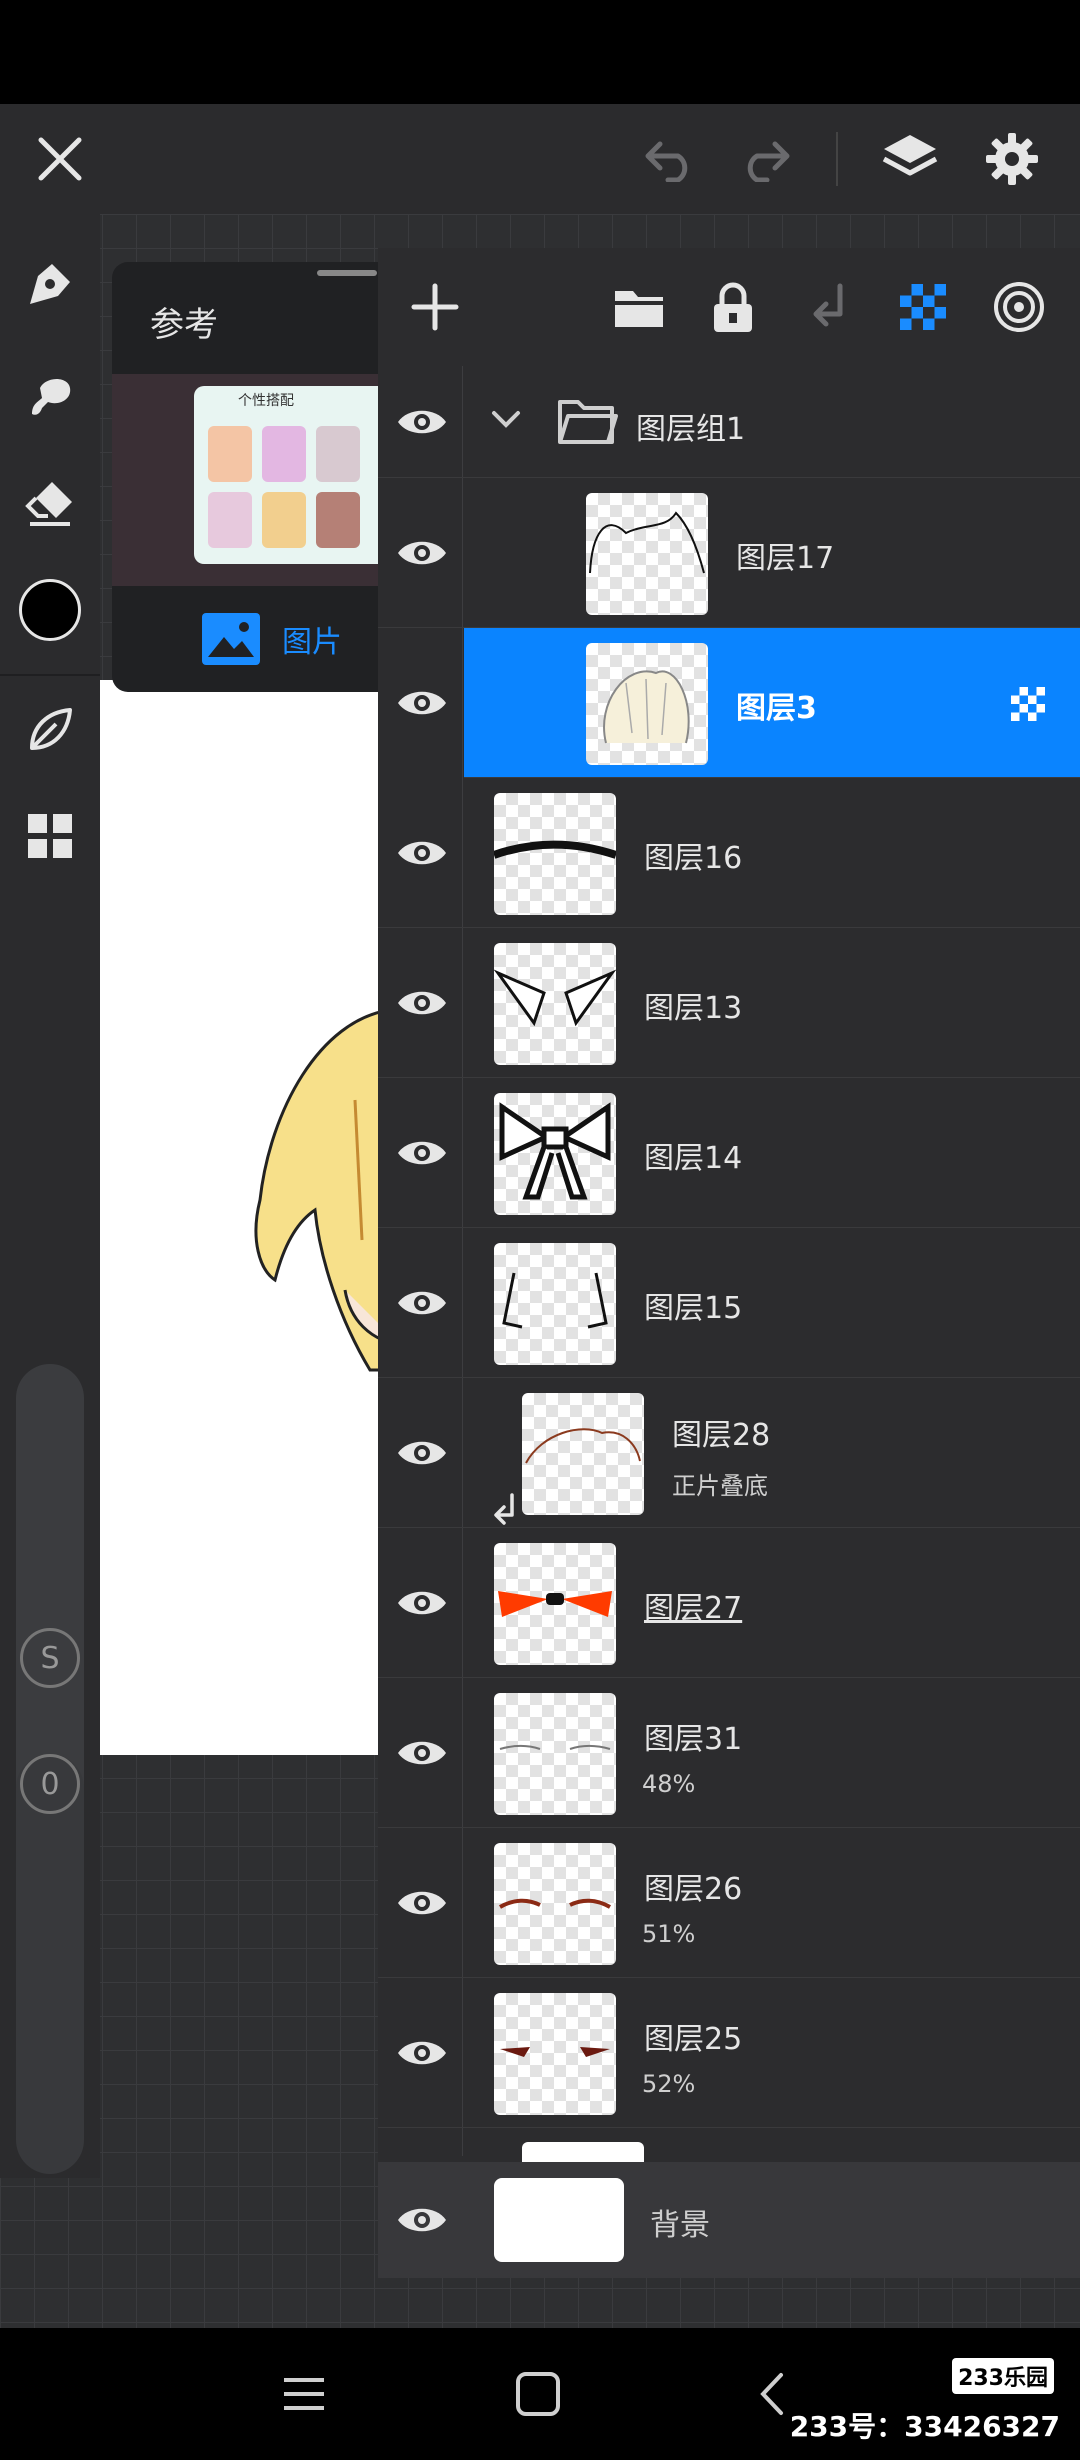 This screenshot has height=2460, width=1080. What do you see at coordinates (583, 2152) in the screenshot?
I see `layer-thumbnail-partial` at bounding box center [583, 2152].